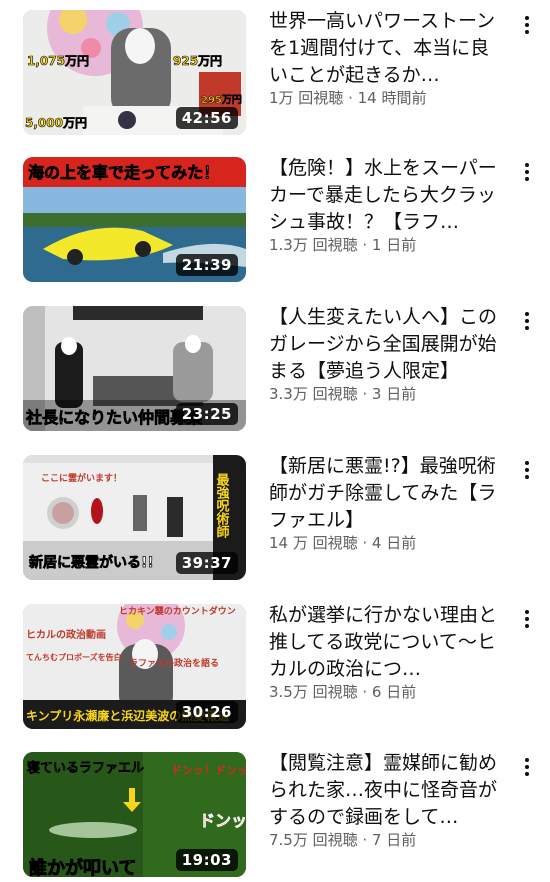 The image size is (550, 882). Describe the element at coordinates (208, 770) in the screenshot. I see `thumb-label: ドンッ！ドンッ！` at that location.